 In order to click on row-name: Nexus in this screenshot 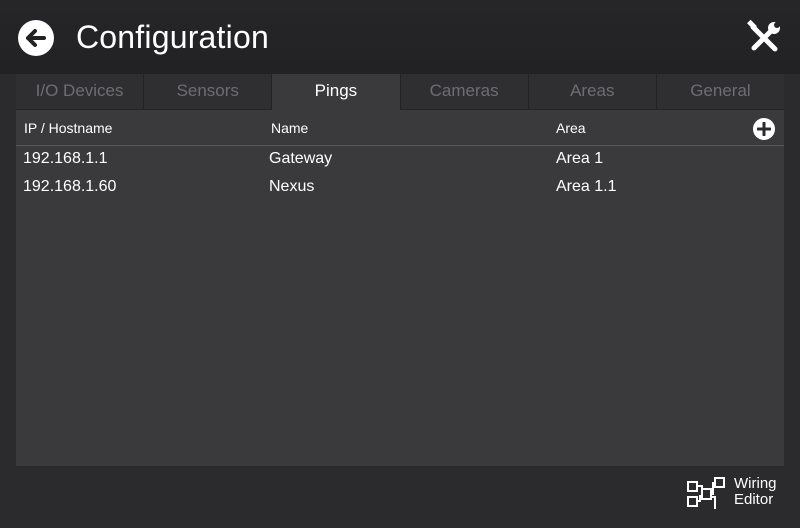, I will do `click(292, 186)`.